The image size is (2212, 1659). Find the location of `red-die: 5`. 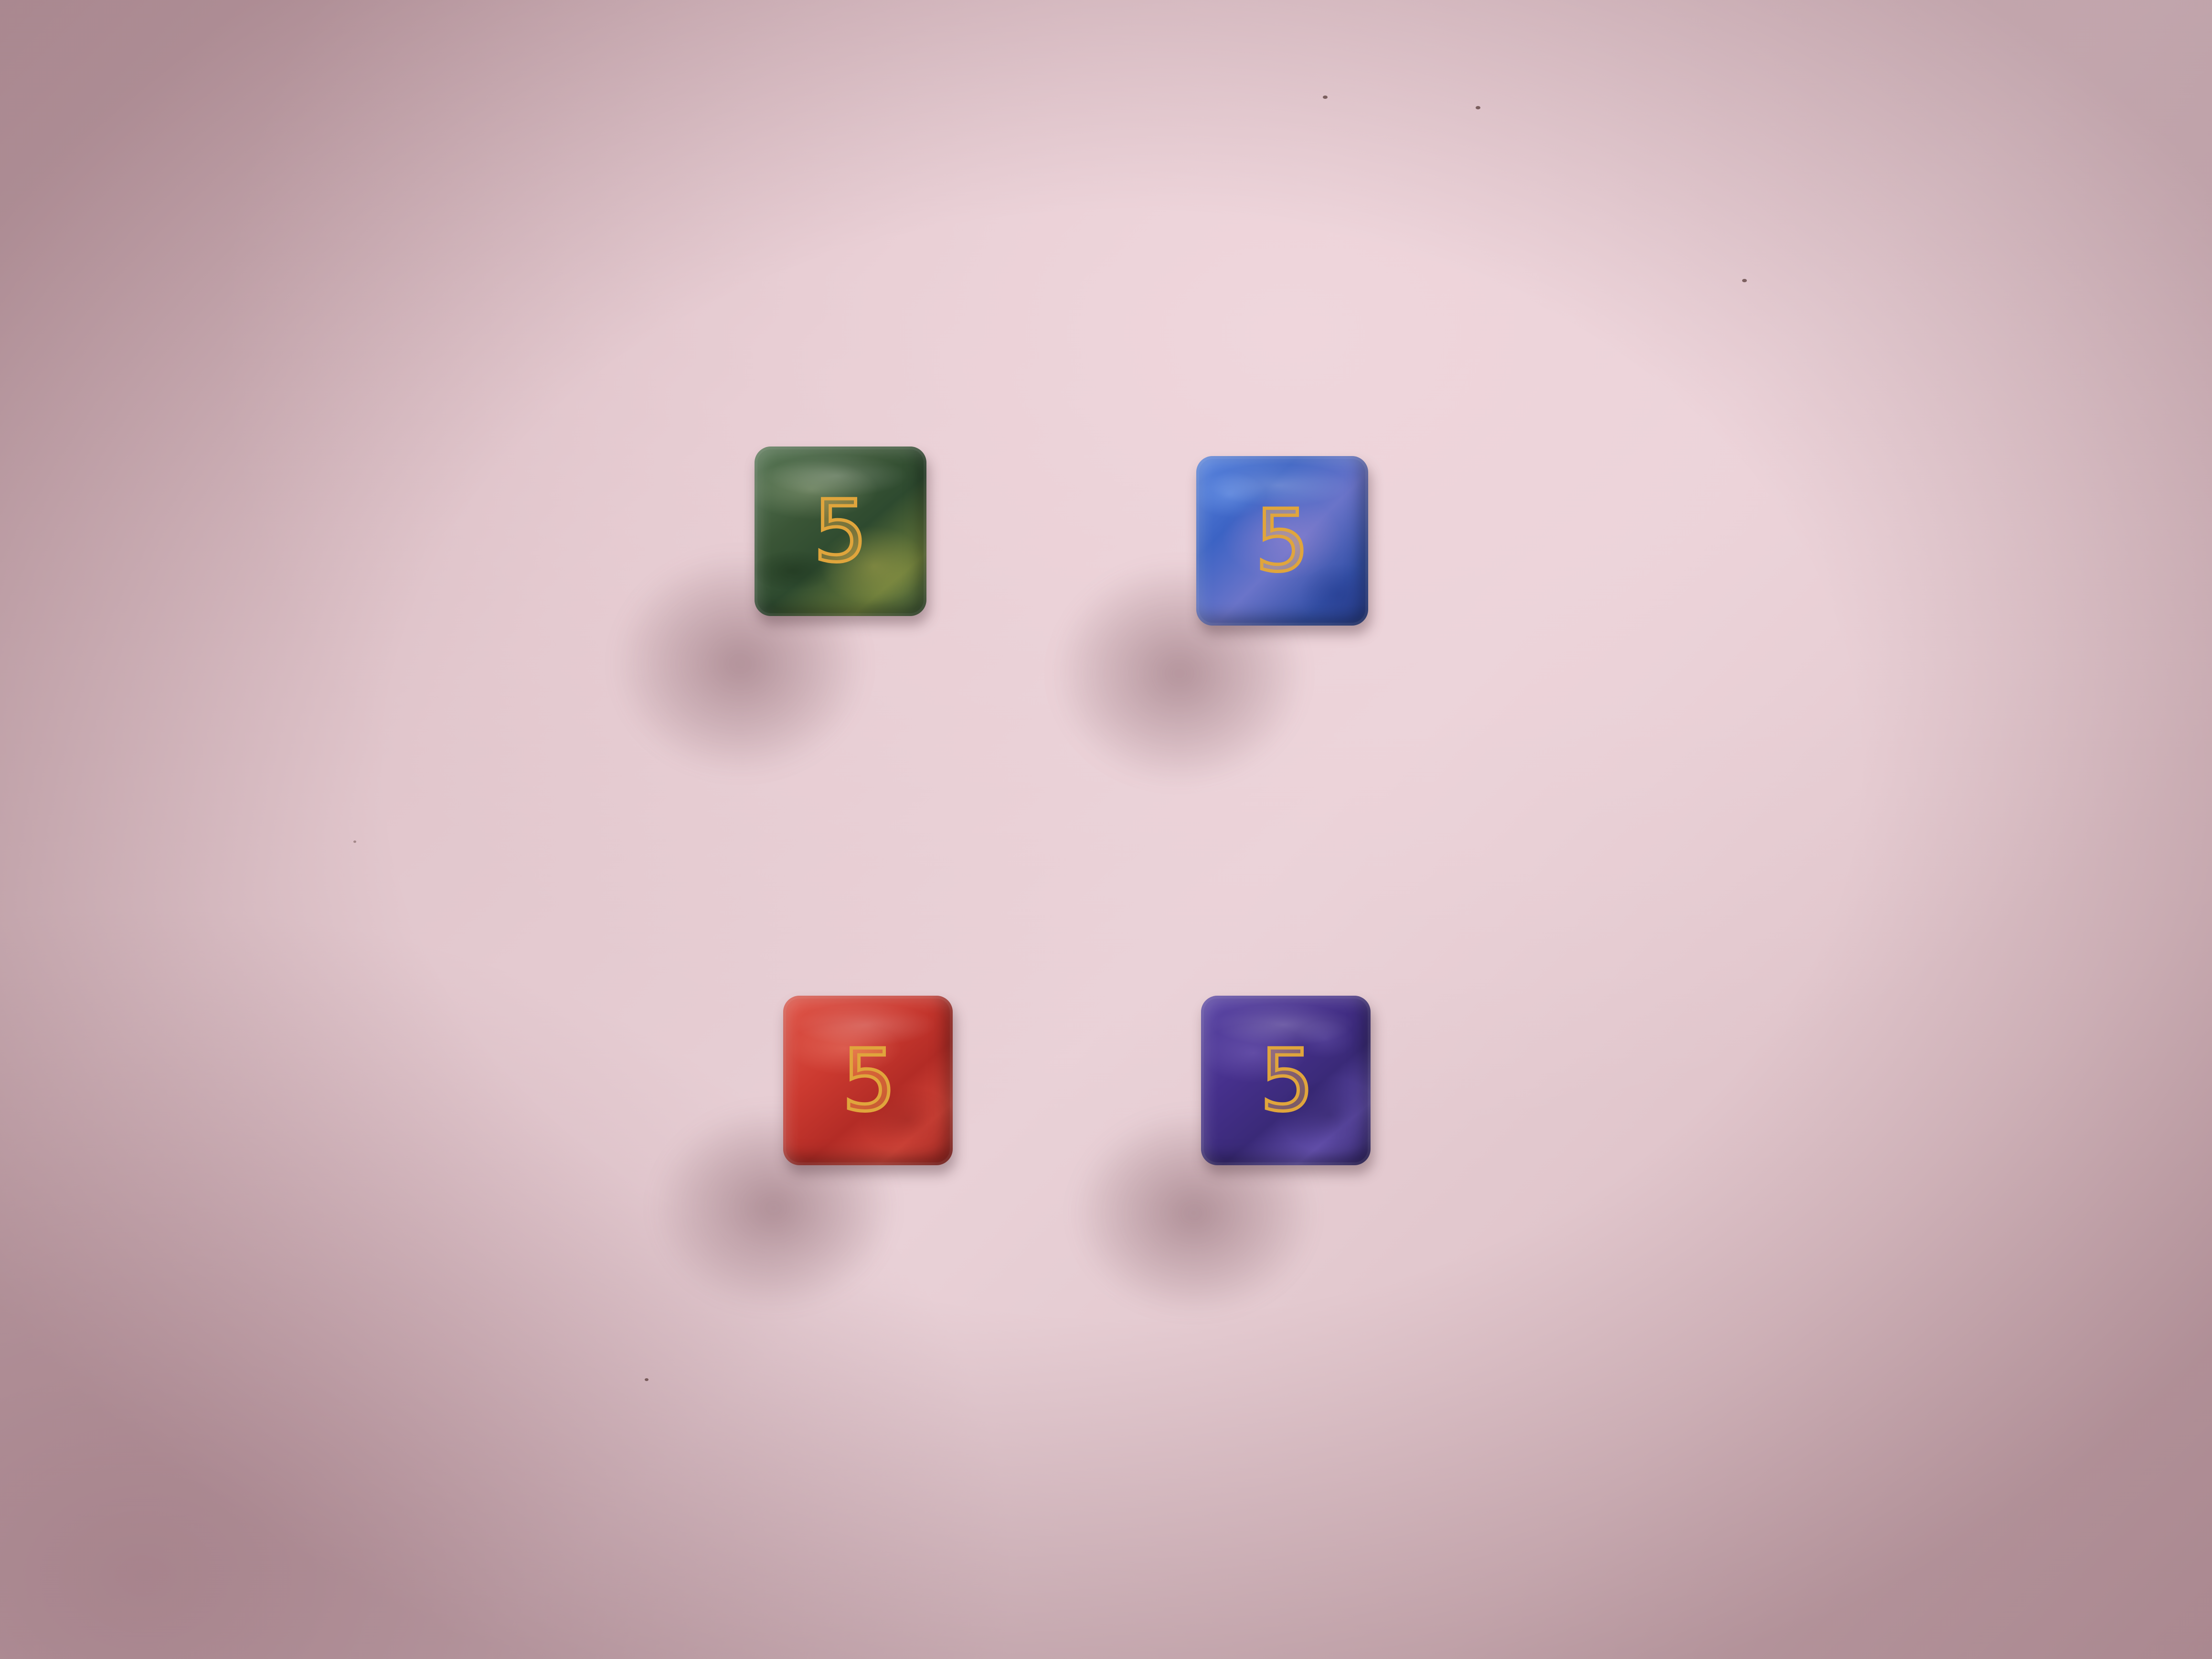

red-die: 5 is located at coordinates (868, 1080).